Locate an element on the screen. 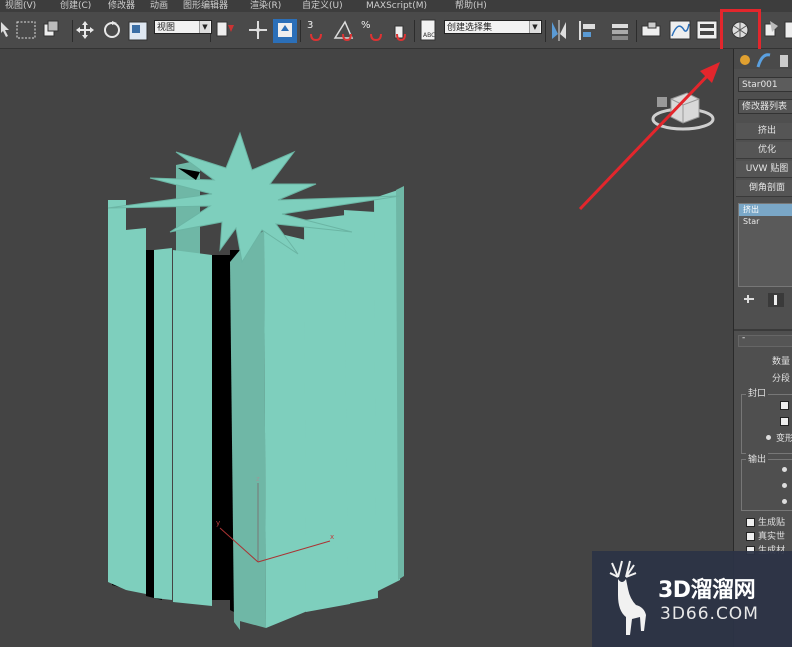 The height and width of the screenshot is (647, 792). angle-snap-icon is located at coordinates (343, 31).